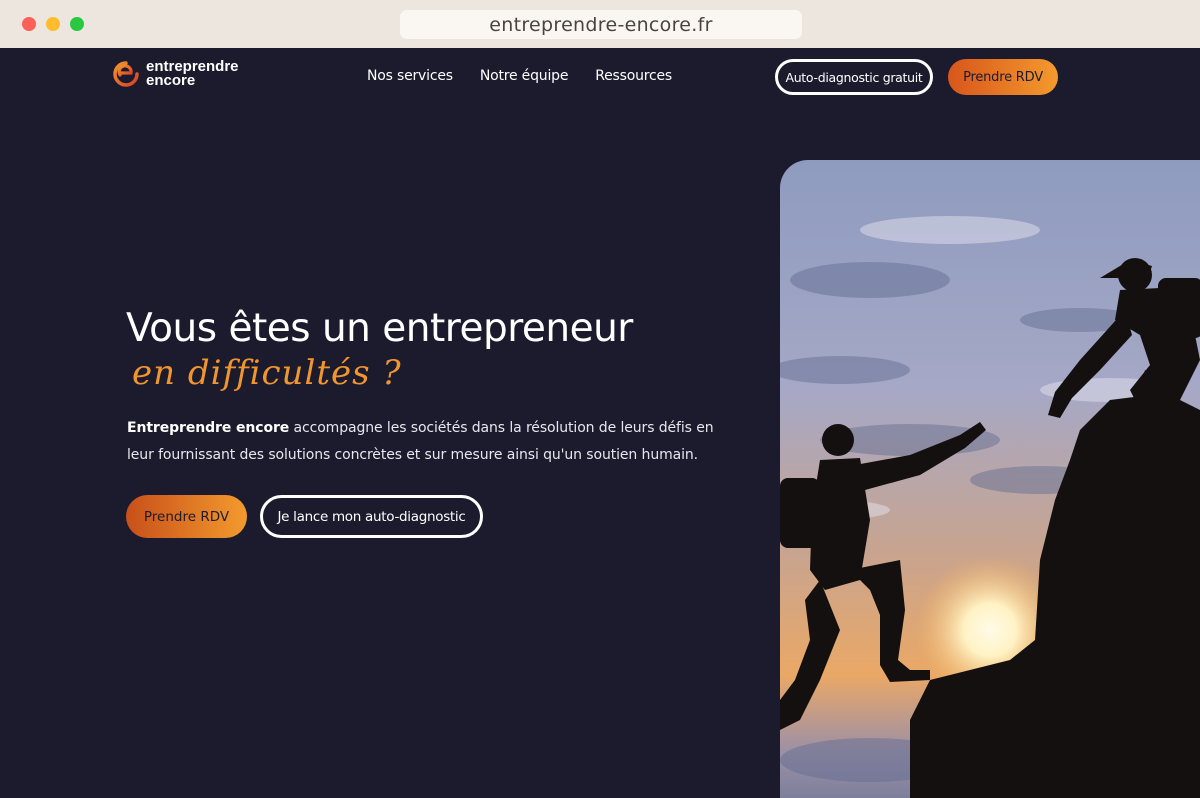 This screenshot has height=798, width=1200. I want to click on hero-brand-name: Entreprendre encore, so click(208, 428).